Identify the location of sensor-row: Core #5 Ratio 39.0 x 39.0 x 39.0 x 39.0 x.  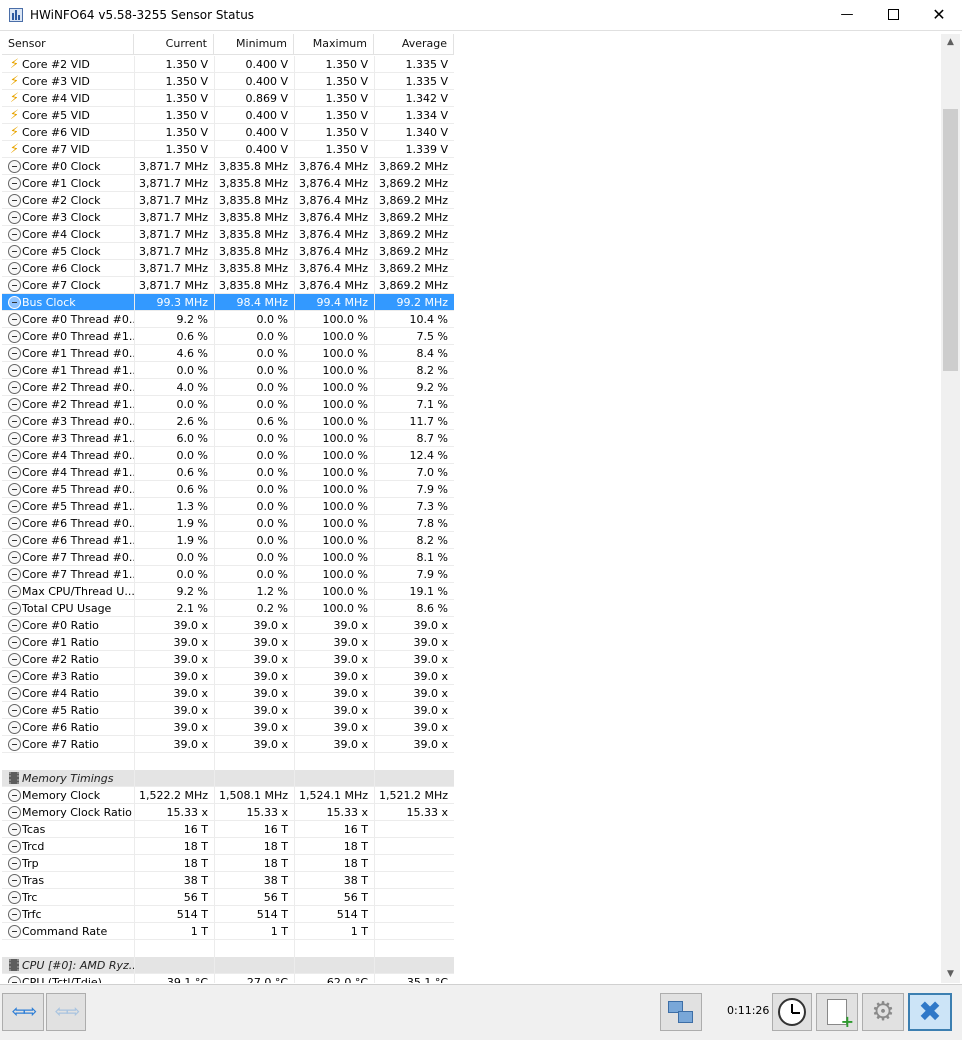
(471, 710).